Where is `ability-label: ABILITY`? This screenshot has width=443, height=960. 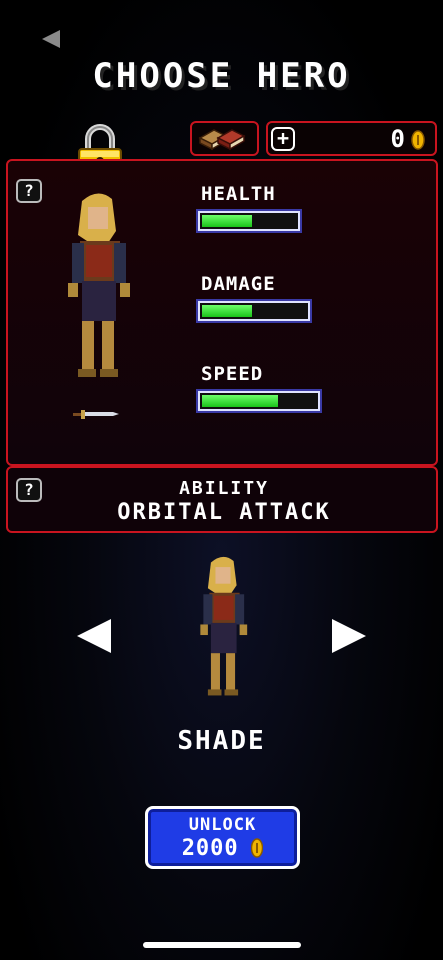 ability-label: ABILITY is located at coordinates (224, 488).